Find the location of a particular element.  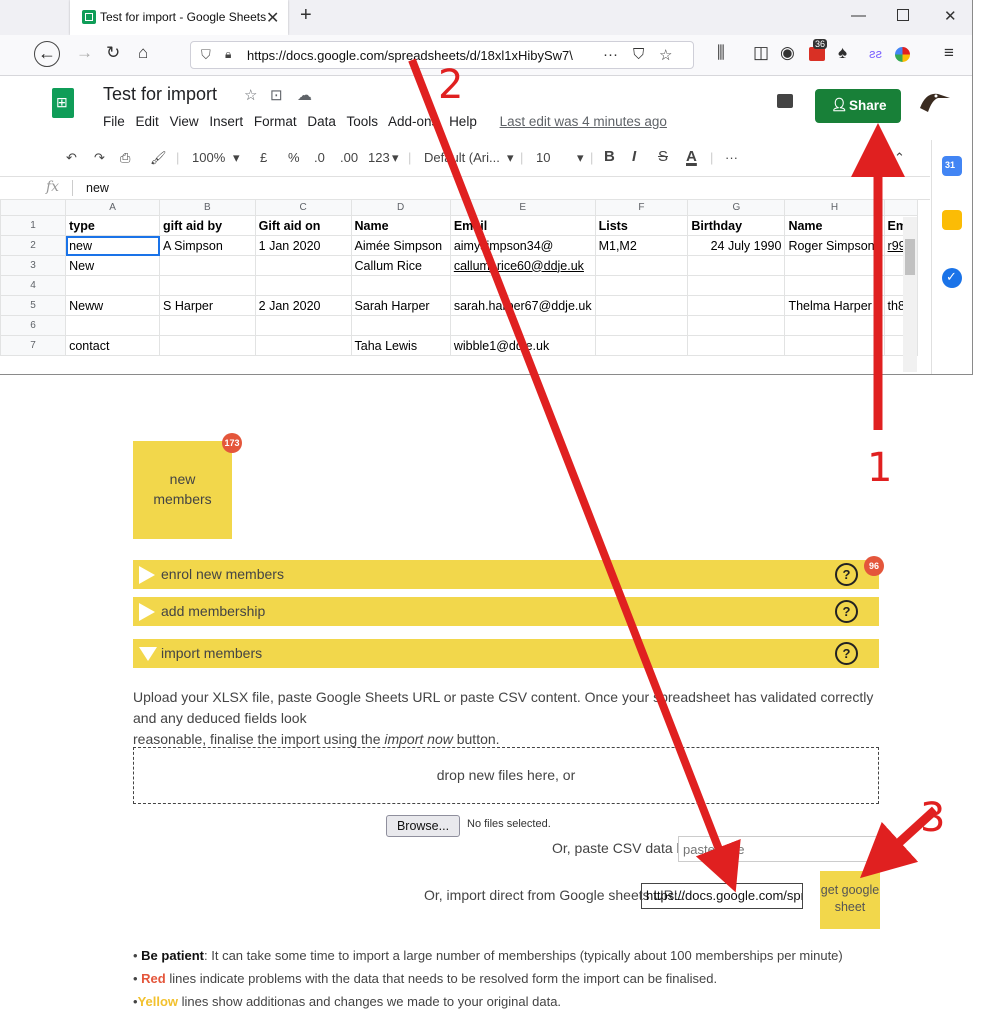

table-cell: aimysimpson34@ is located at coordinates (522, 245).